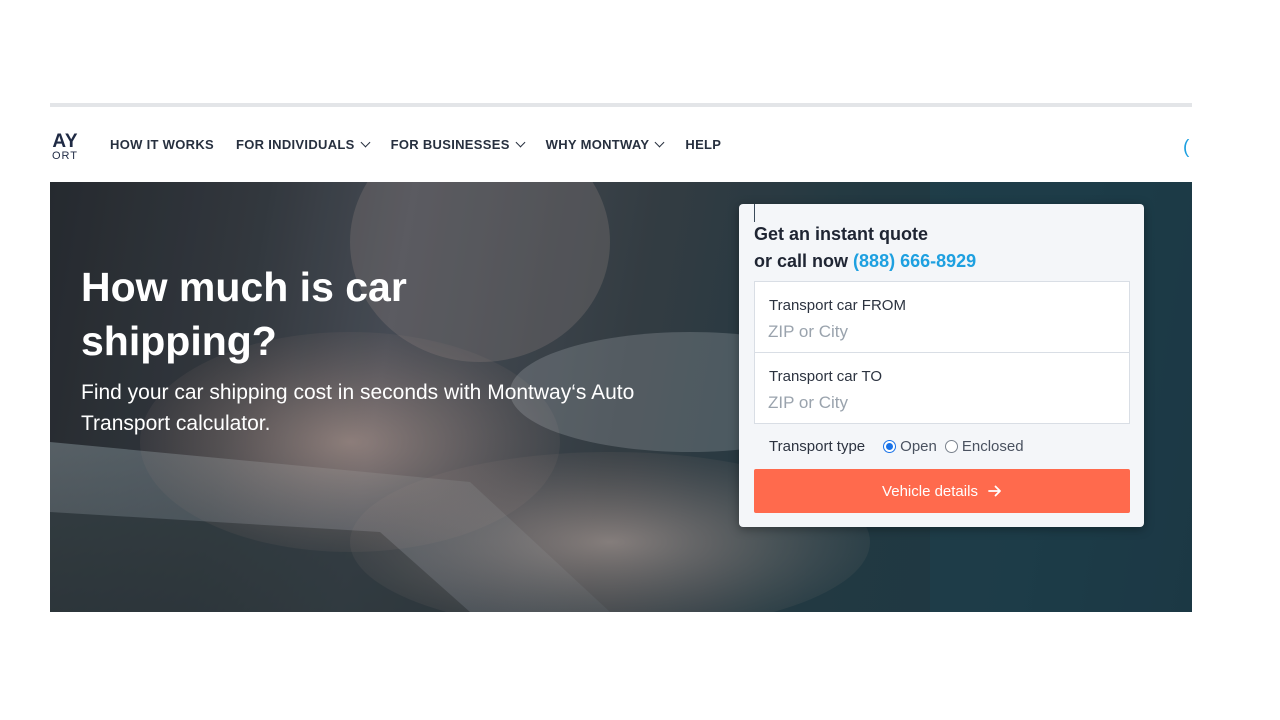 The width and height of the screenshot is (1280, 720). I want to click on nav-item-help: HELP, so click(703, 144).